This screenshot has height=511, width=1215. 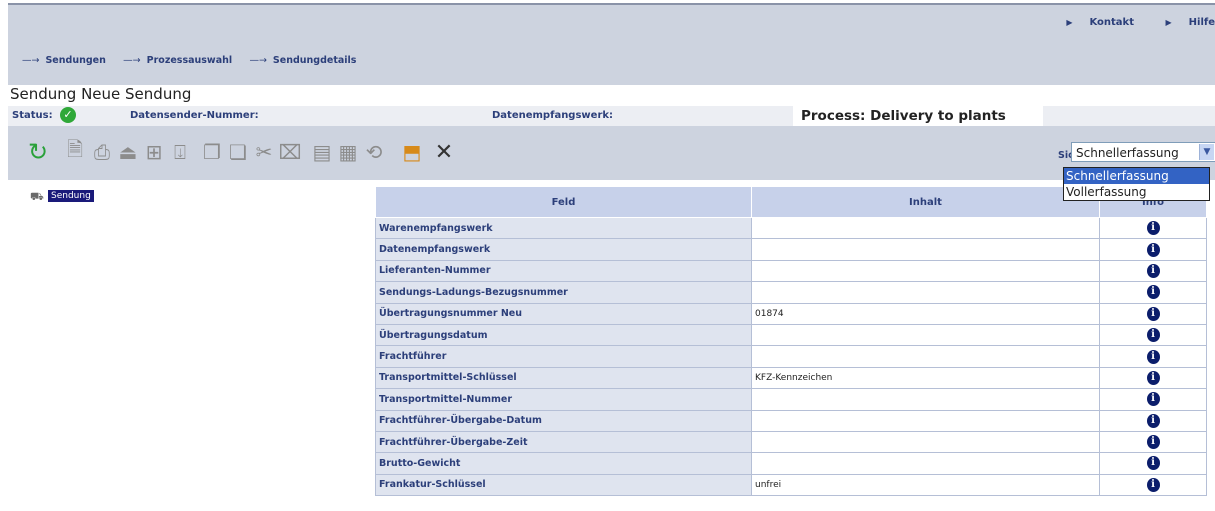 I want to click on field-label: Frachtführer, so click(x=563, y=356).